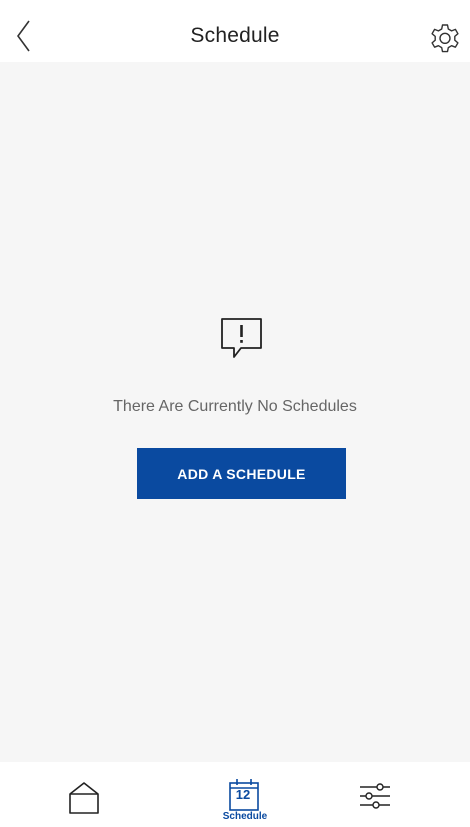 This screenshot has width=470, height=827. What do you see at coordinates (241, 338) in the screenshot?
I see `alert-speech-bubble-icon` at bounding box center [241, 338].